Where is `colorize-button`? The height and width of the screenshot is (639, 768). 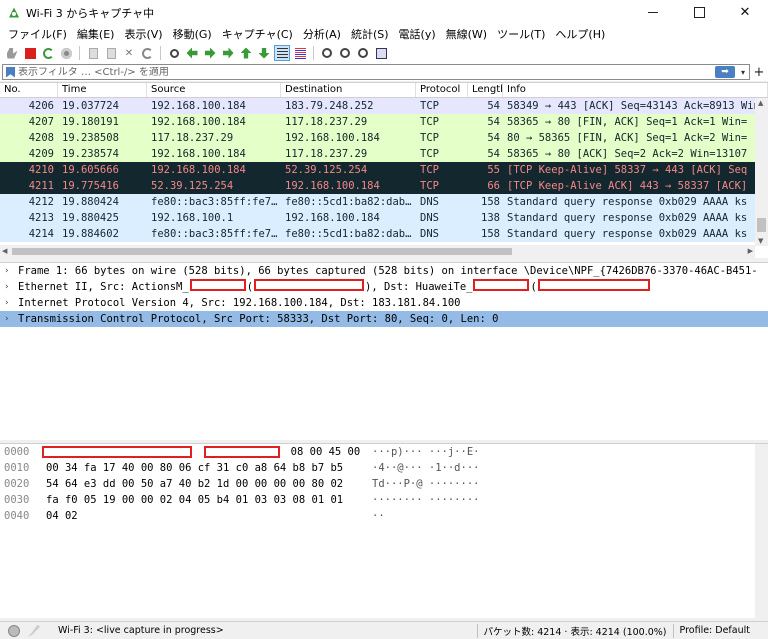
colorize-button is located at coordinates (300, 53).